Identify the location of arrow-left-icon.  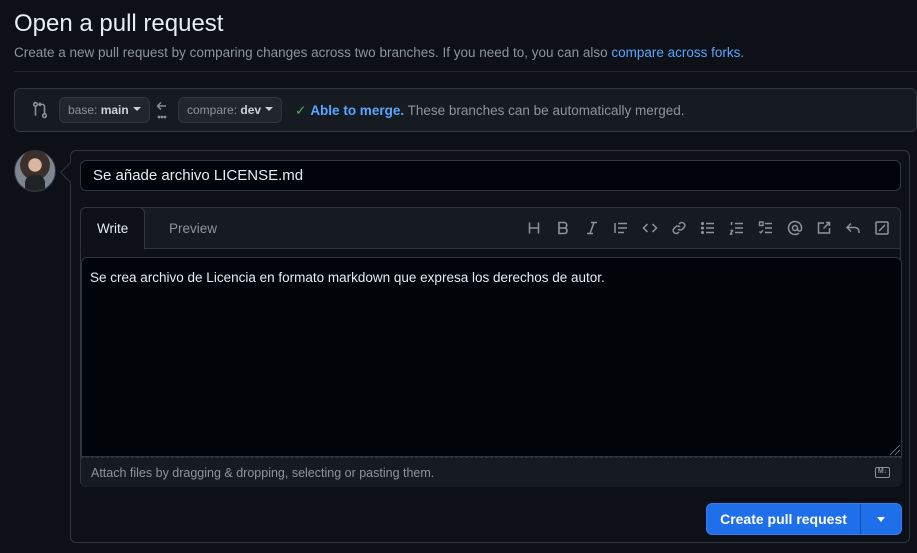
(161, 110).